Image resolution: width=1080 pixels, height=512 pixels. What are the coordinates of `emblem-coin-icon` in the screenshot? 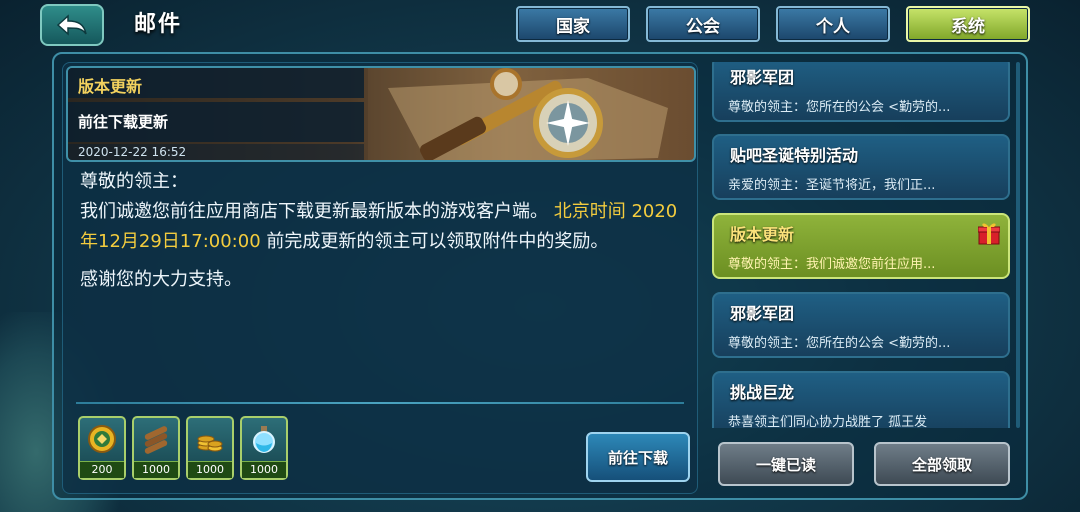 It's located at (102, 439).